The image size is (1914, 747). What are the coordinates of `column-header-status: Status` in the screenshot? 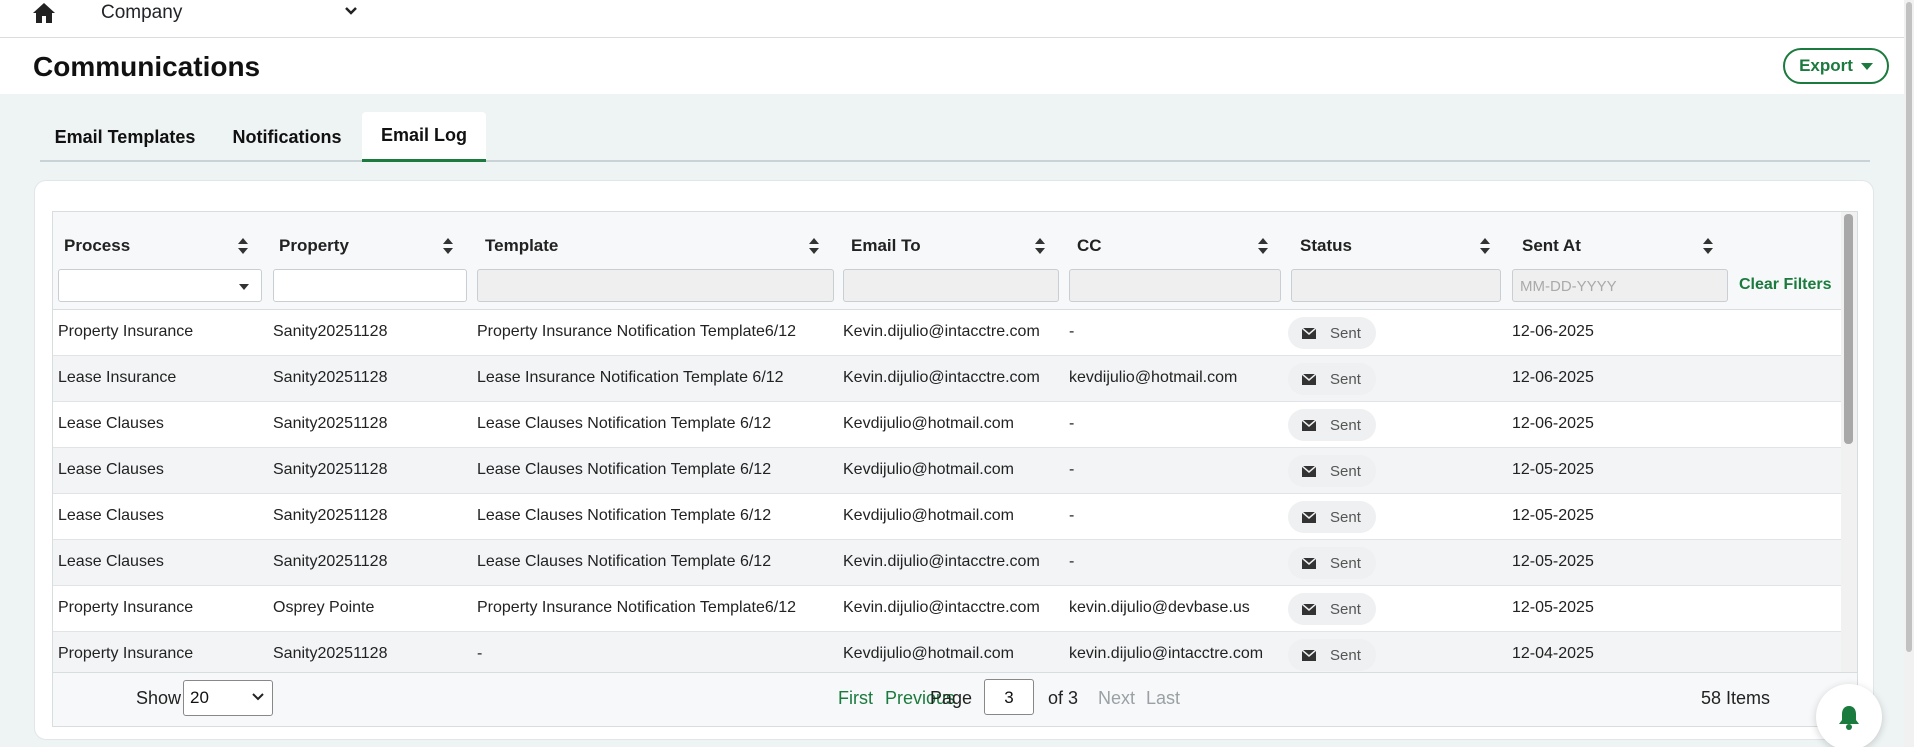 It's located at (1326, 246).